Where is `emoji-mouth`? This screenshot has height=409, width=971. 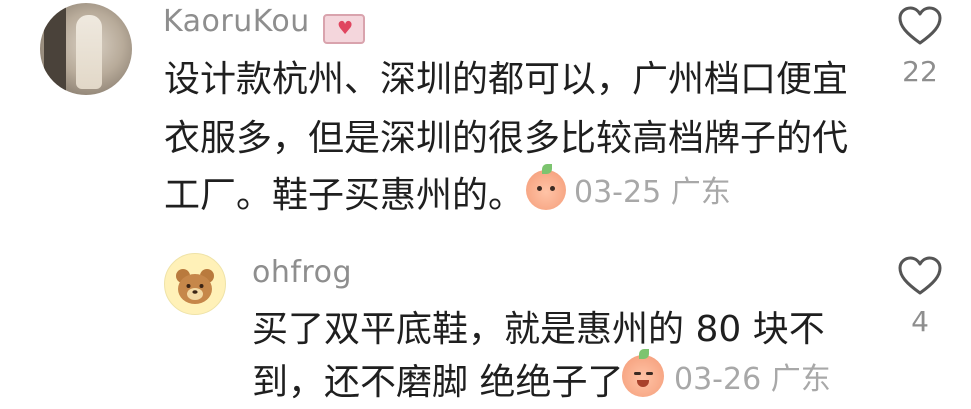
emoji-mouth is located at coordinates (643, 383).